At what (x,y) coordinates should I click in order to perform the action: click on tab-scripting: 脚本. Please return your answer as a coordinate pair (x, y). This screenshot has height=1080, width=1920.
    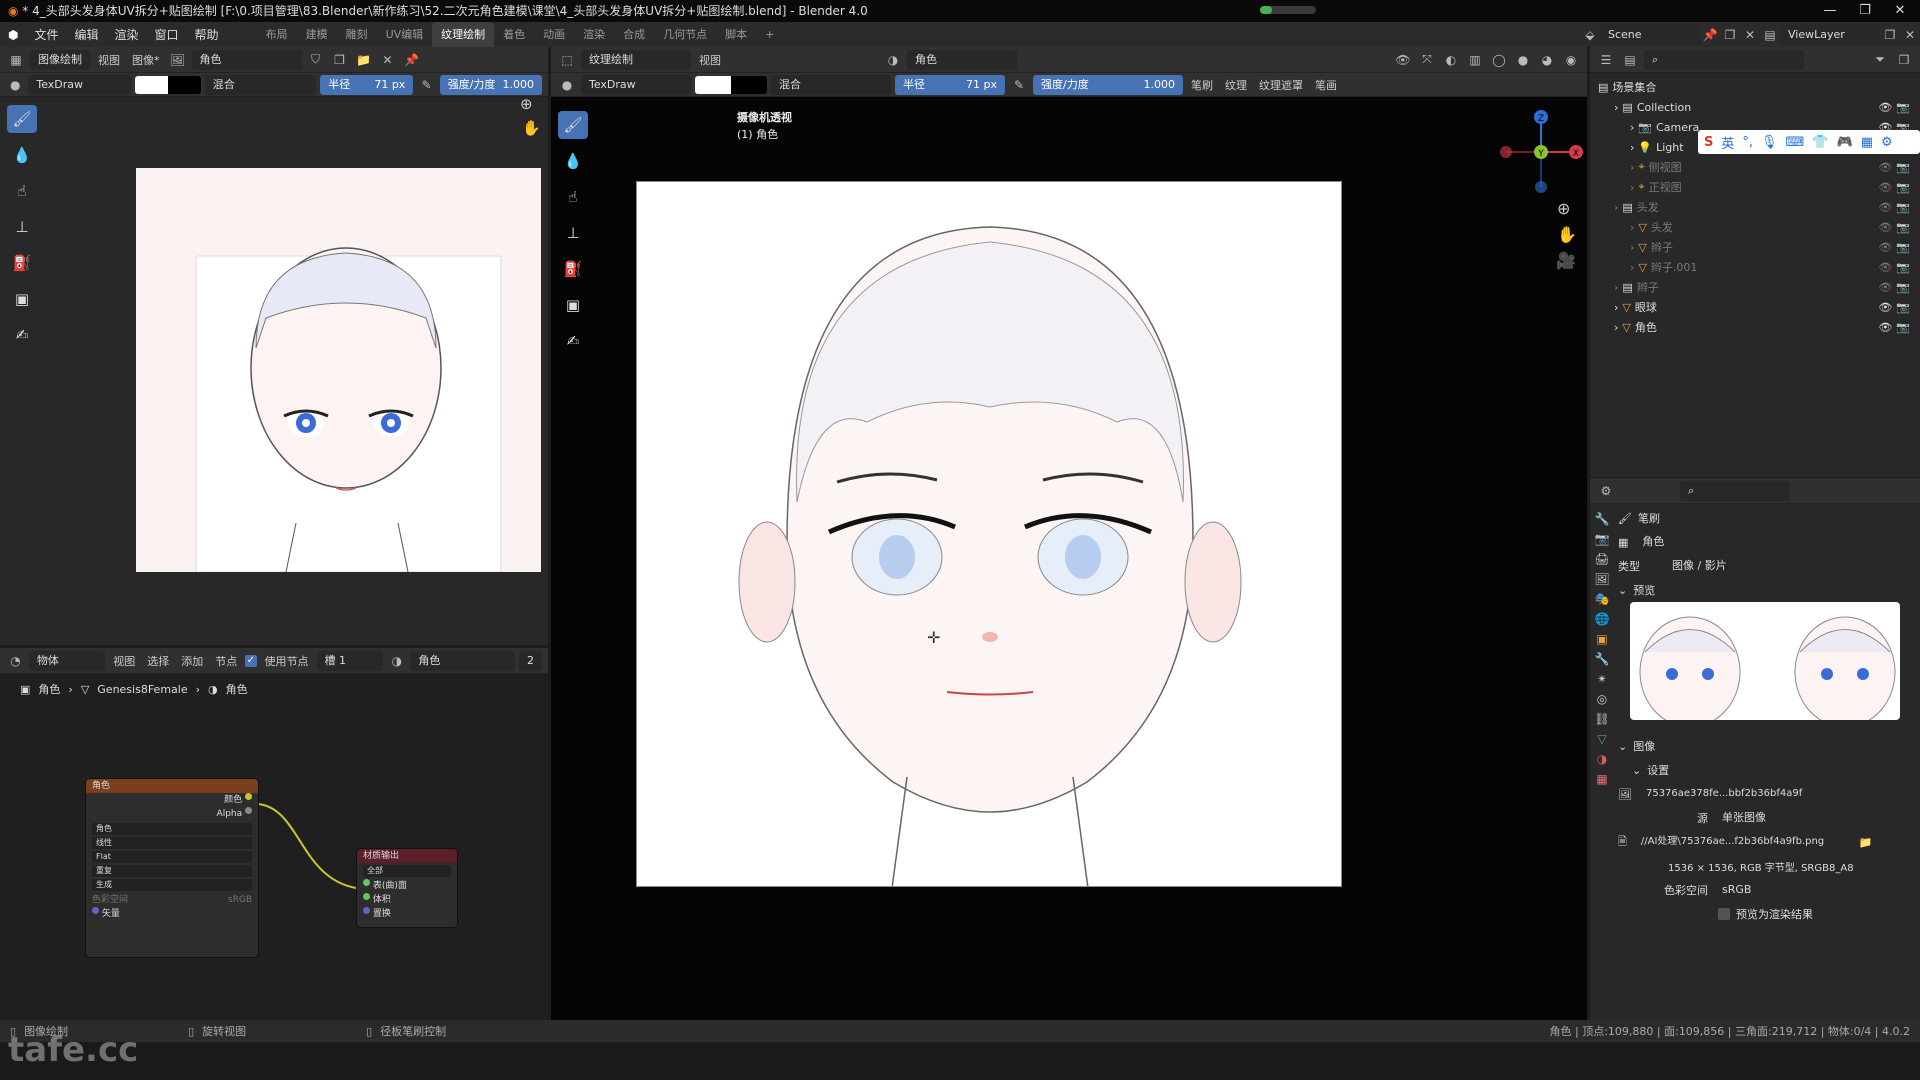
    Looking at the image, I should click on (736, 34).